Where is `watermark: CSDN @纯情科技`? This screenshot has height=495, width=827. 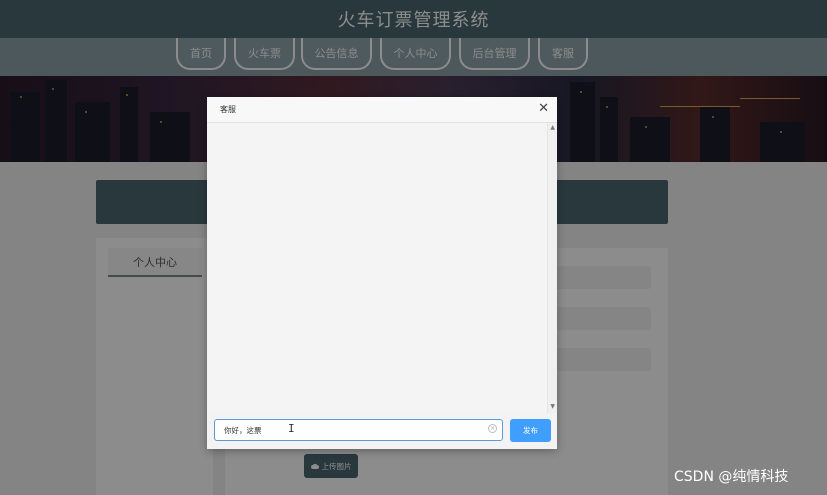
watermark: CSDN @纯情科技 is located at coordinates (731, 477).